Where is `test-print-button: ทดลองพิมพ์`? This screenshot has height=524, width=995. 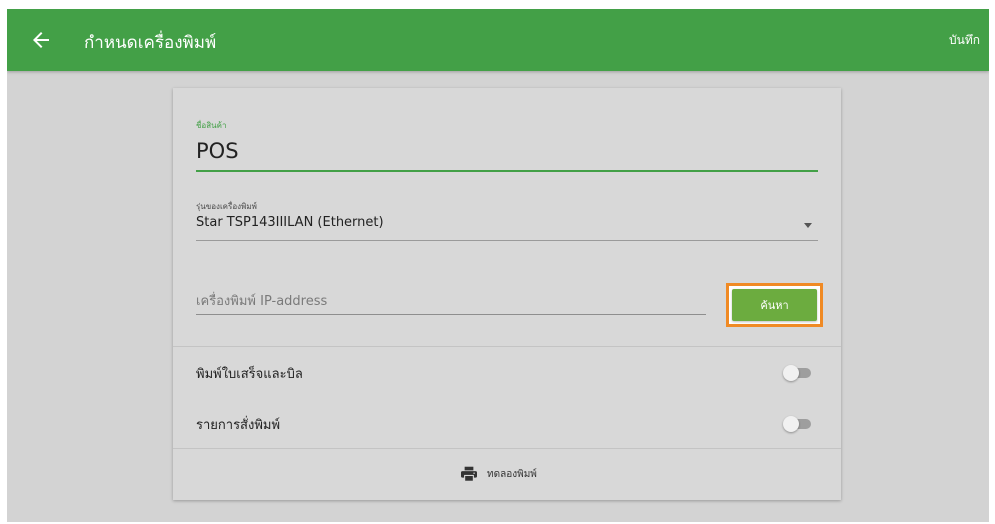 test-print-button: ทดลองพิมพ์ is located at coordinates (507, 474).